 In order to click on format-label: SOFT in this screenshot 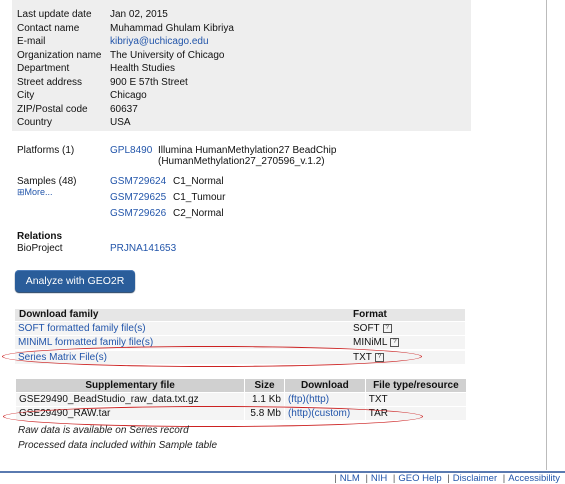, I will do `click(366, 328)`.